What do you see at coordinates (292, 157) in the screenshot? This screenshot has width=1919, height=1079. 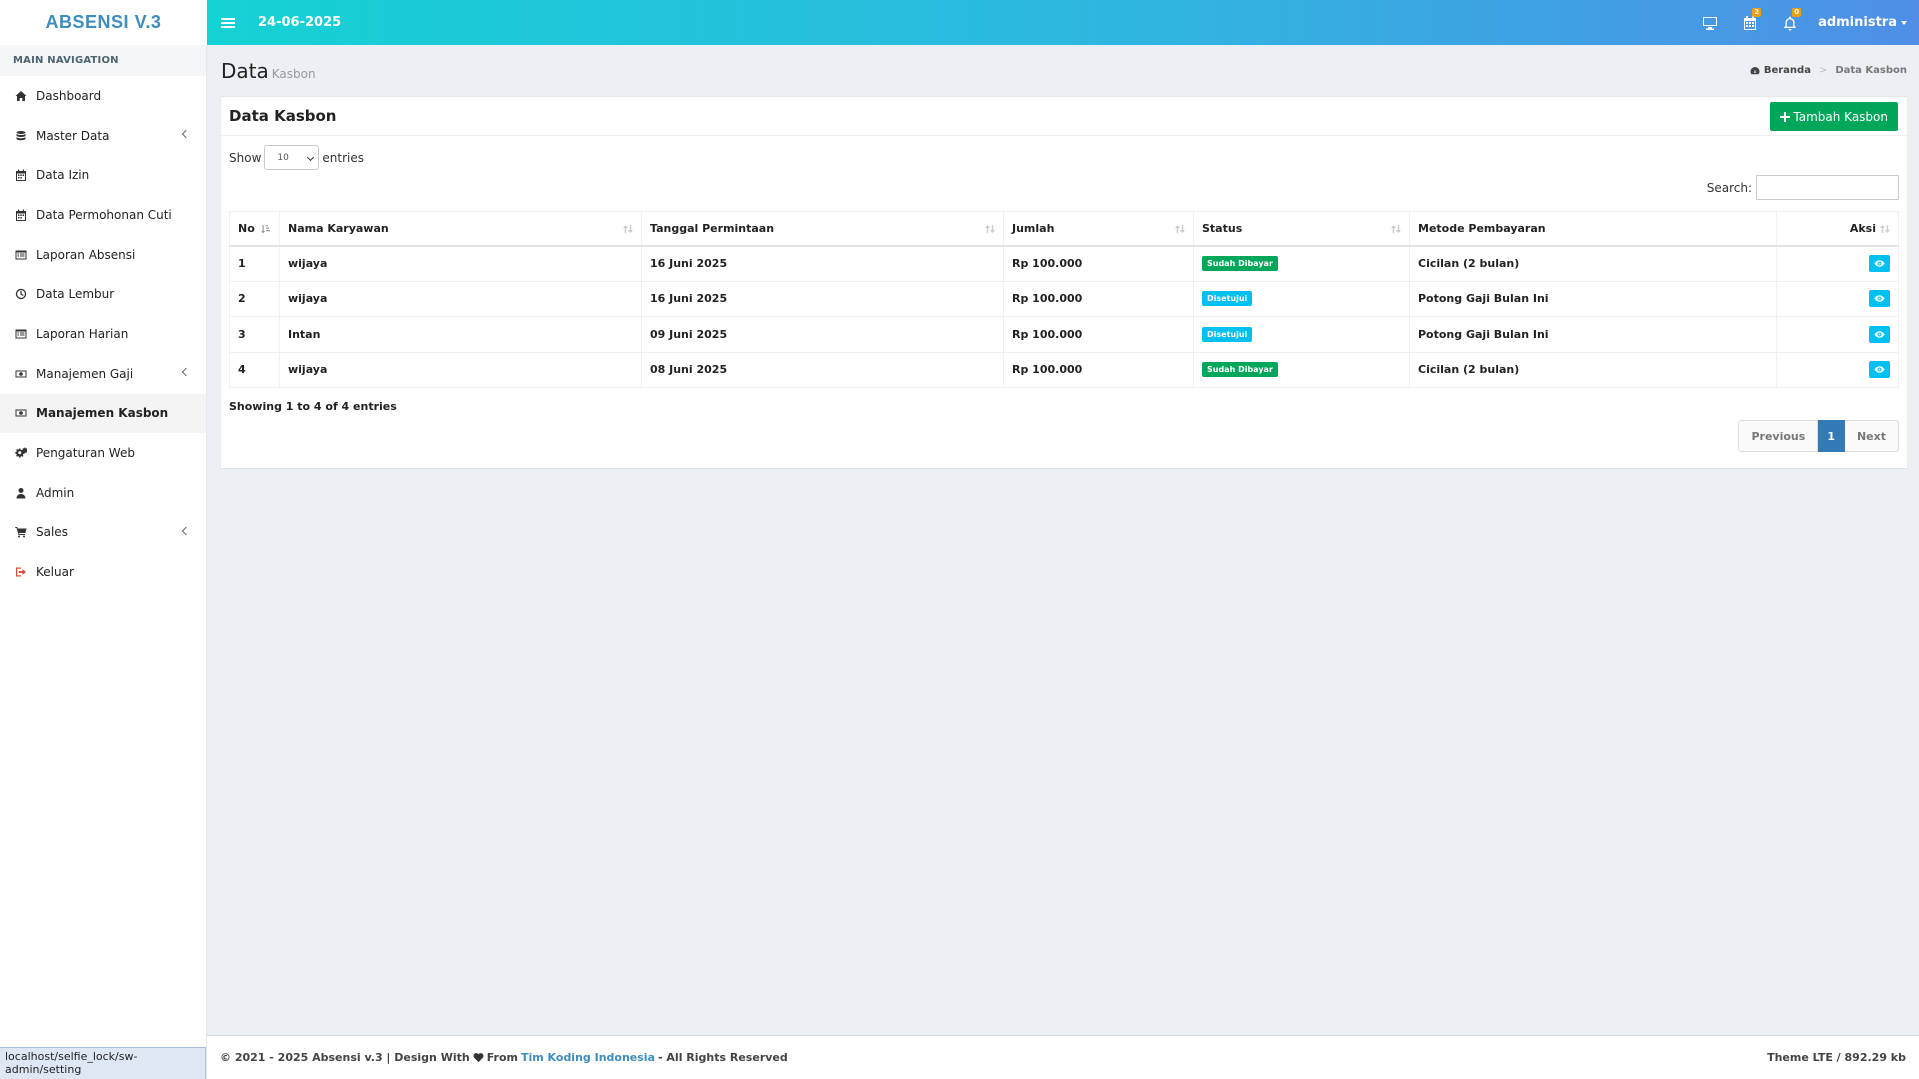 I see `page-length-select: 10` at bounding box center [292, 157].